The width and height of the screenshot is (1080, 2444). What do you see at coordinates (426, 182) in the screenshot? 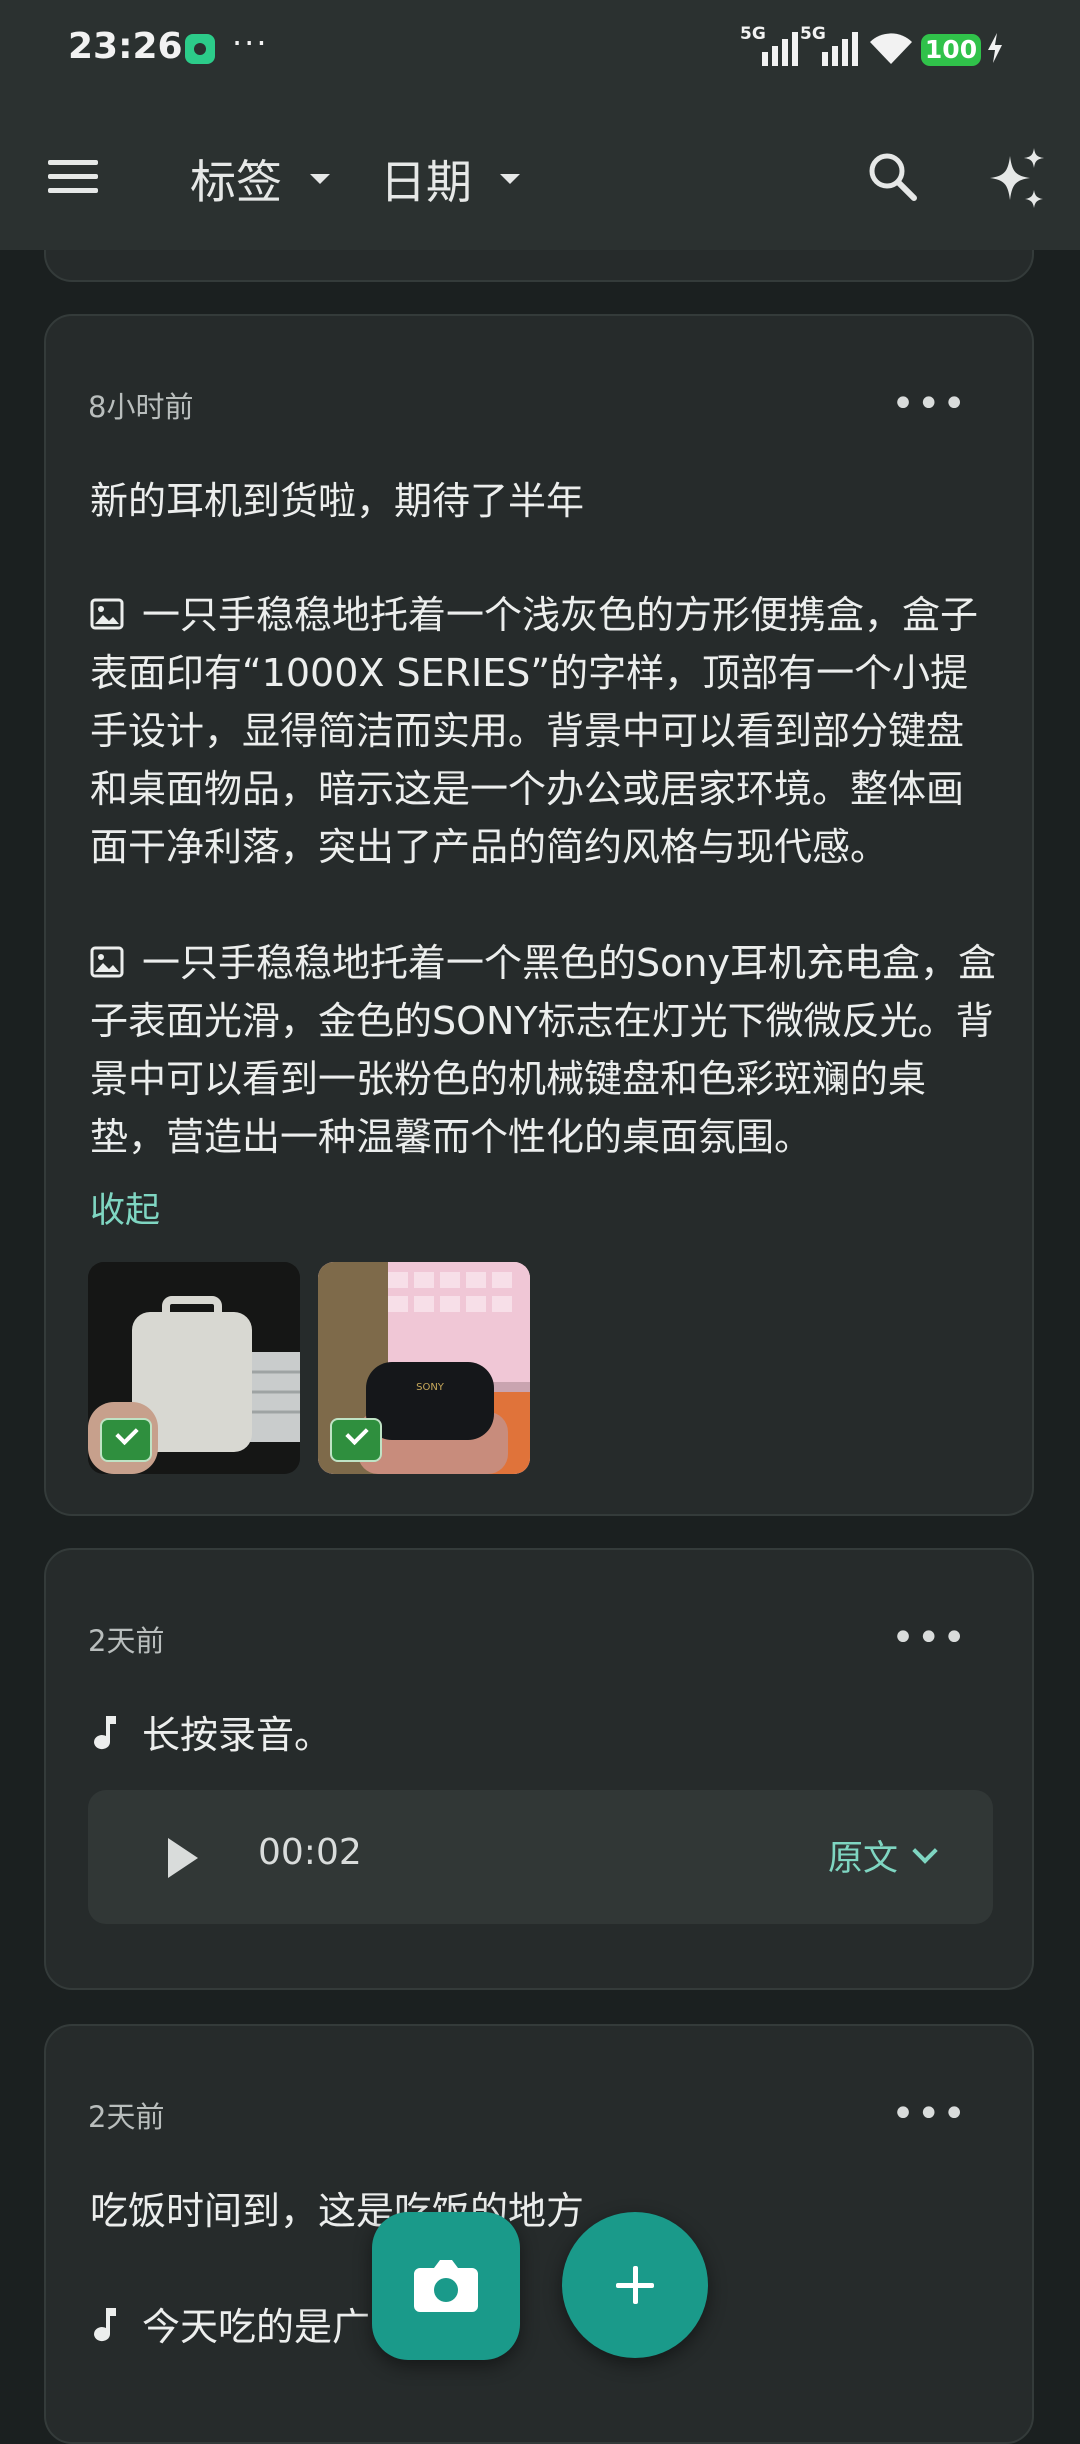
I see `date-label: 日期` at bounding box center [426, 182].